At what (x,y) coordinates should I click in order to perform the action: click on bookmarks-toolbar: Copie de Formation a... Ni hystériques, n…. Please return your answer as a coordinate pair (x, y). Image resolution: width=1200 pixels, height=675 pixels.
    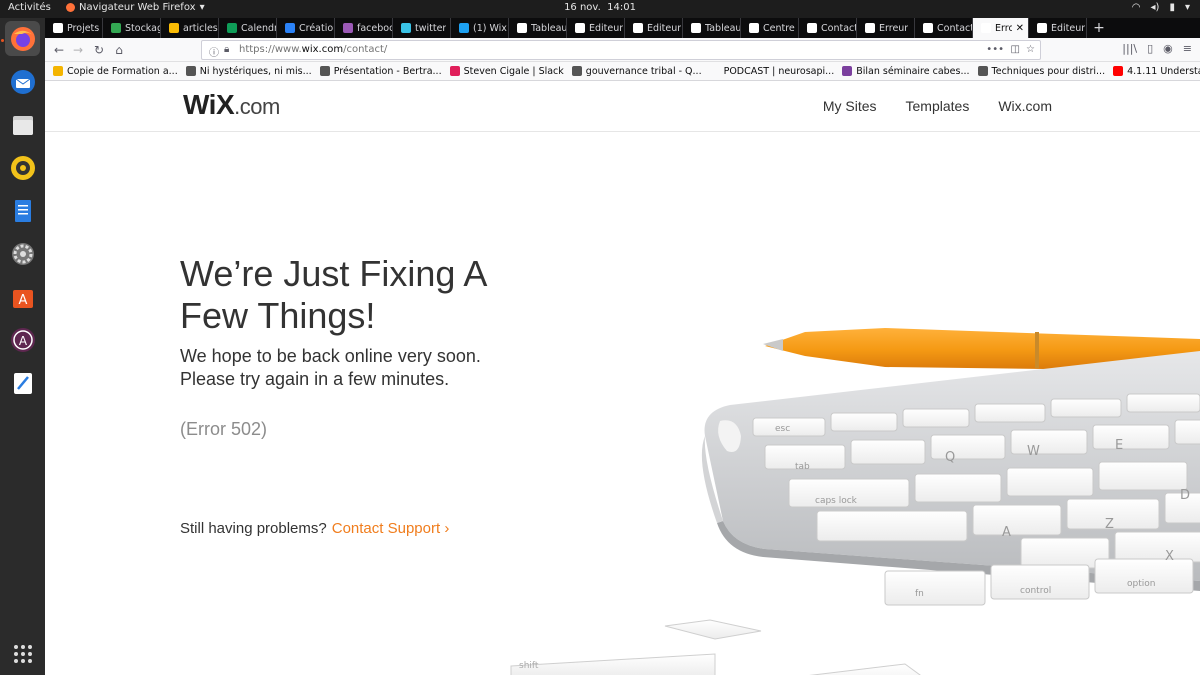
    Looking at the image, I should click on (622, 71).